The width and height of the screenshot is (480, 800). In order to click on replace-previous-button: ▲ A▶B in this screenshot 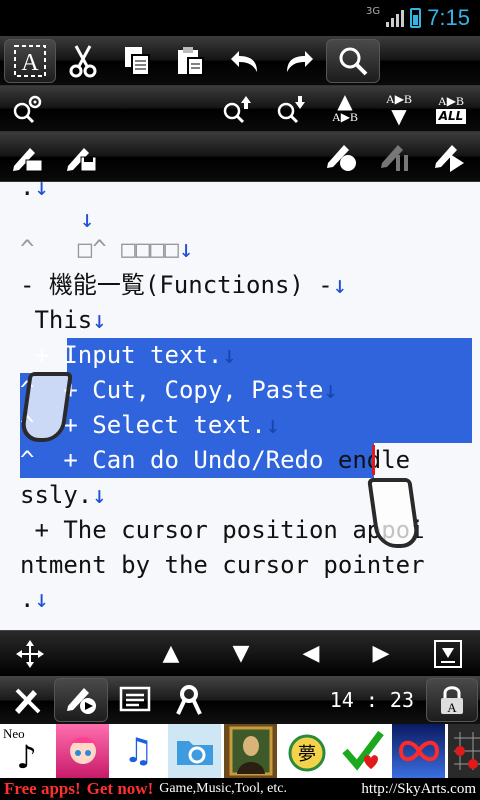, I will do `click(345, 109)`.